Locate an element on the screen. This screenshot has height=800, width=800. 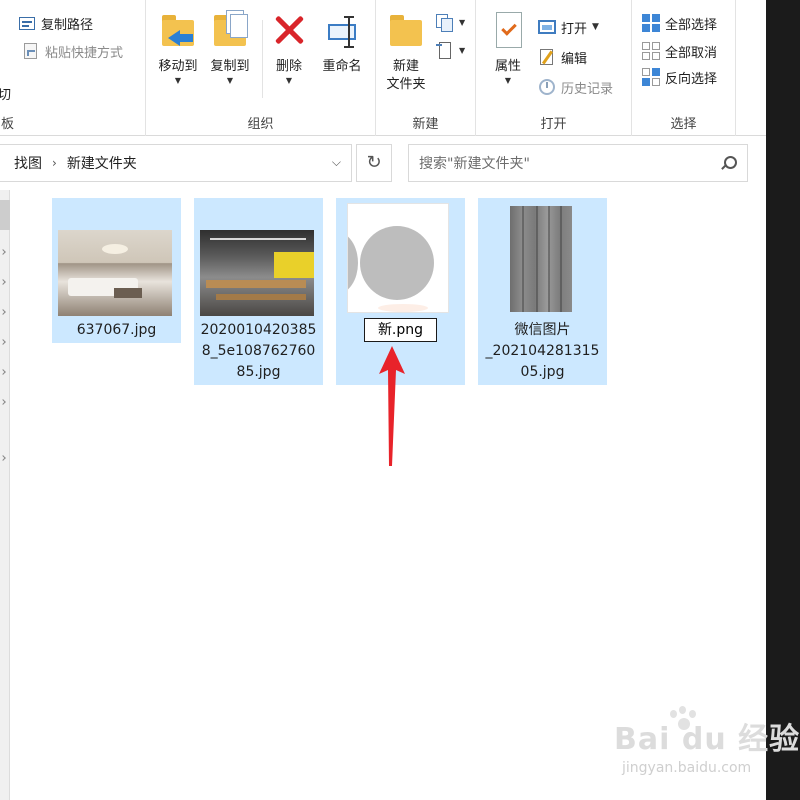
easy-access-icon is located at coordinates (445, 51).